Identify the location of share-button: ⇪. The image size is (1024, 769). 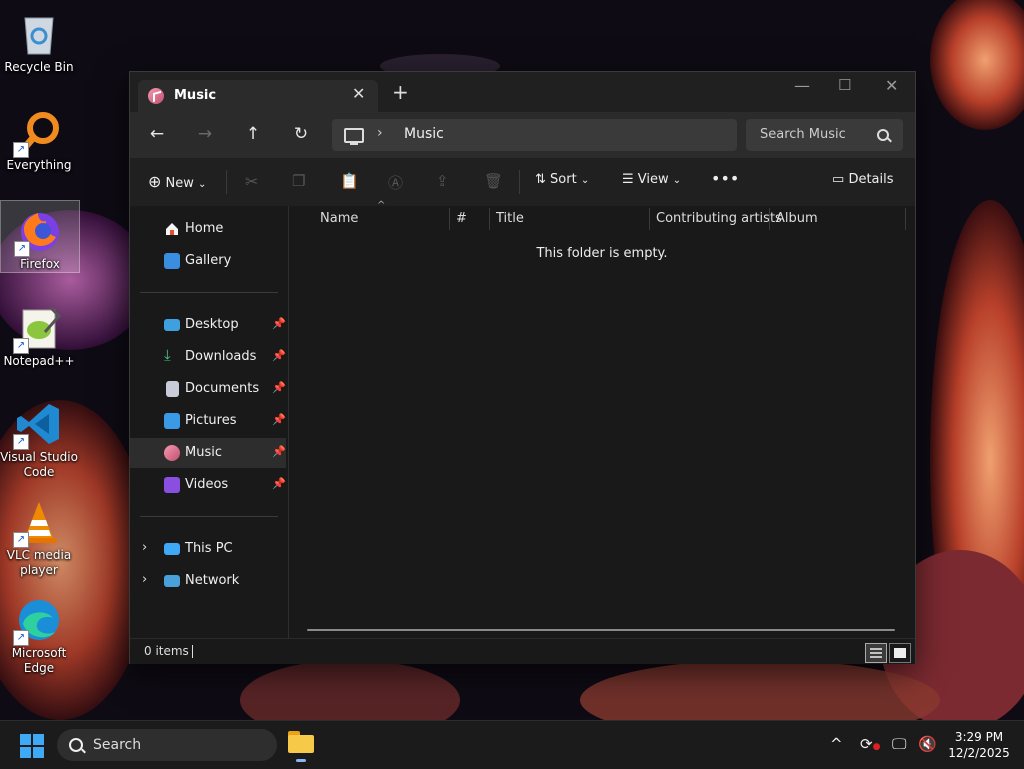
(442, 181).